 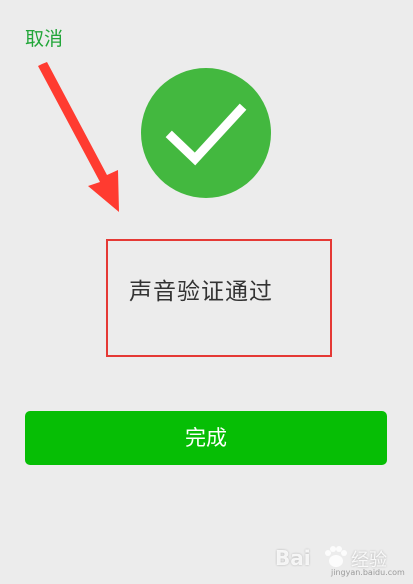 I want to click on watermark-url: jingyan.baidu.com, so click(x=368, y=572).